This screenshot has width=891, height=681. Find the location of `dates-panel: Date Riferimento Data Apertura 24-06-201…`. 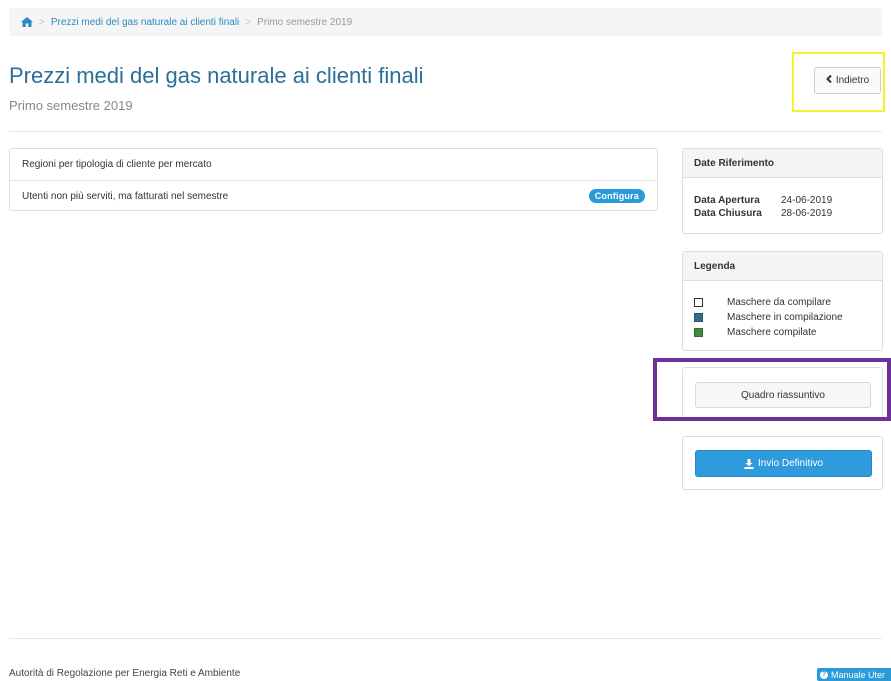

dates-panel: Date Riferimento Data Apertura 24-06-201… is located at coordinates (782, 191).